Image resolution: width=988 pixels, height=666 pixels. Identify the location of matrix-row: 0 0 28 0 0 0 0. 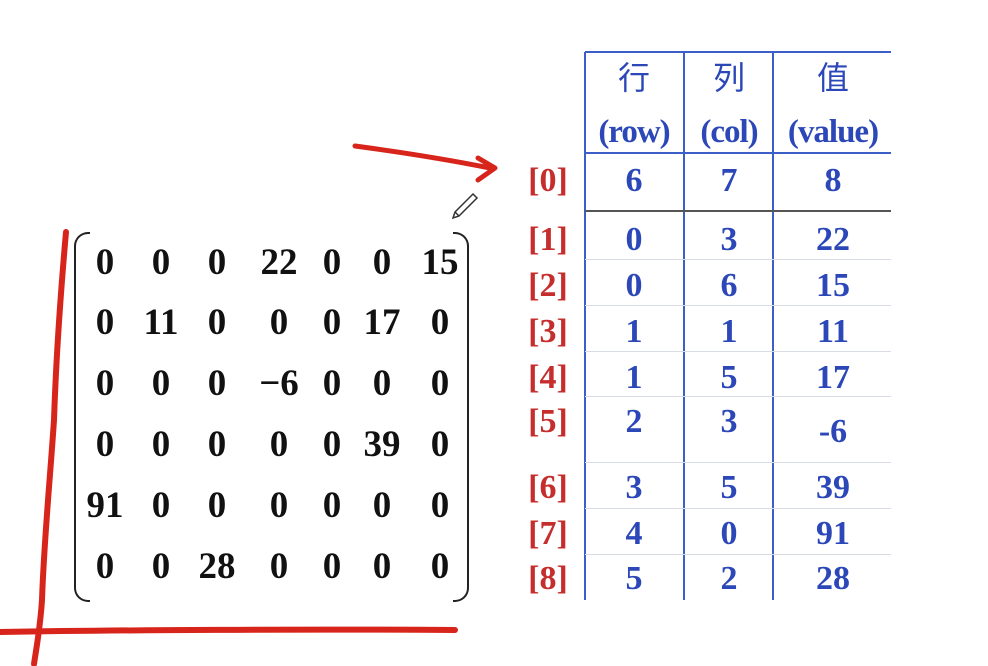
(271, 567).